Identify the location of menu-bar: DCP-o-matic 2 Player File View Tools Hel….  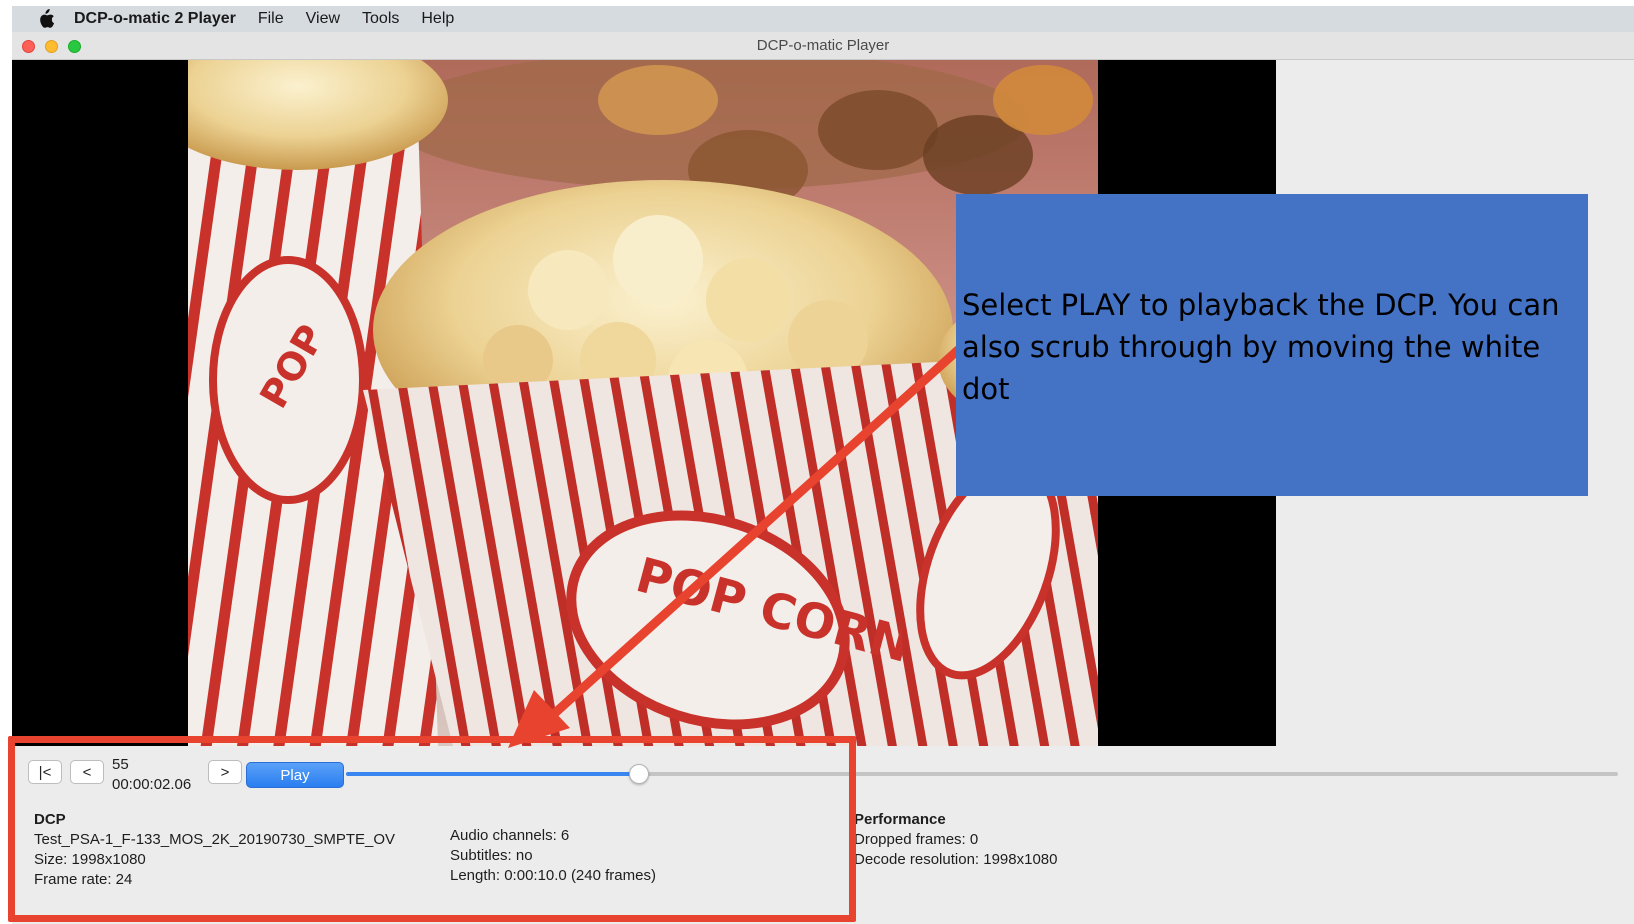
(823, 19).